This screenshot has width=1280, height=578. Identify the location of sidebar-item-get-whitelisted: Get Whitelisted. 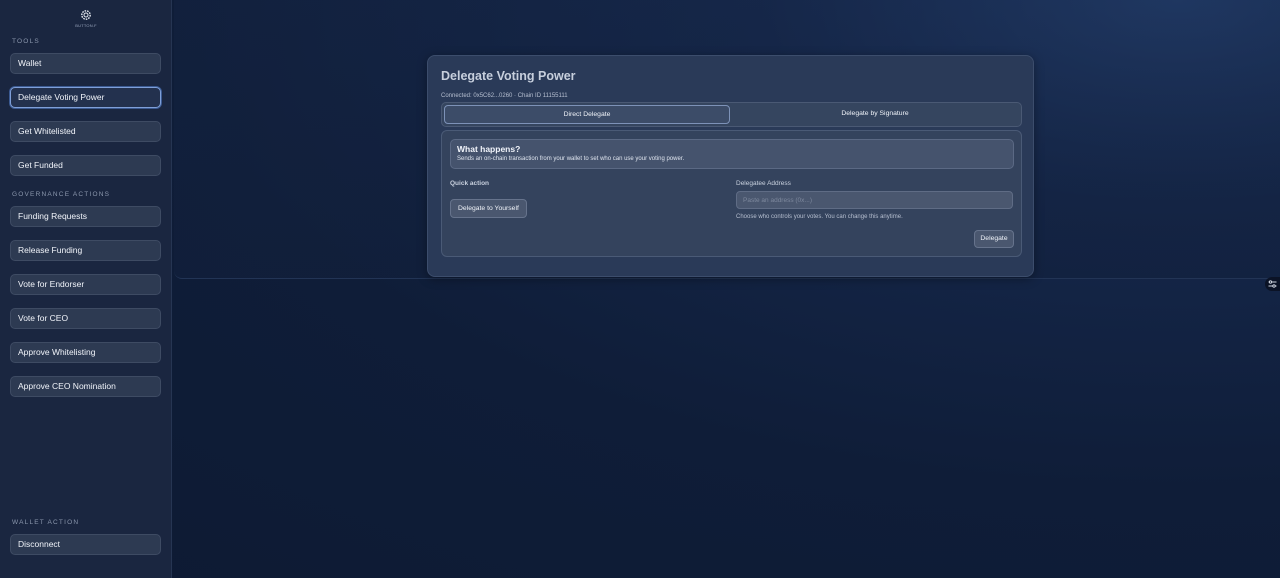
(85, 131).